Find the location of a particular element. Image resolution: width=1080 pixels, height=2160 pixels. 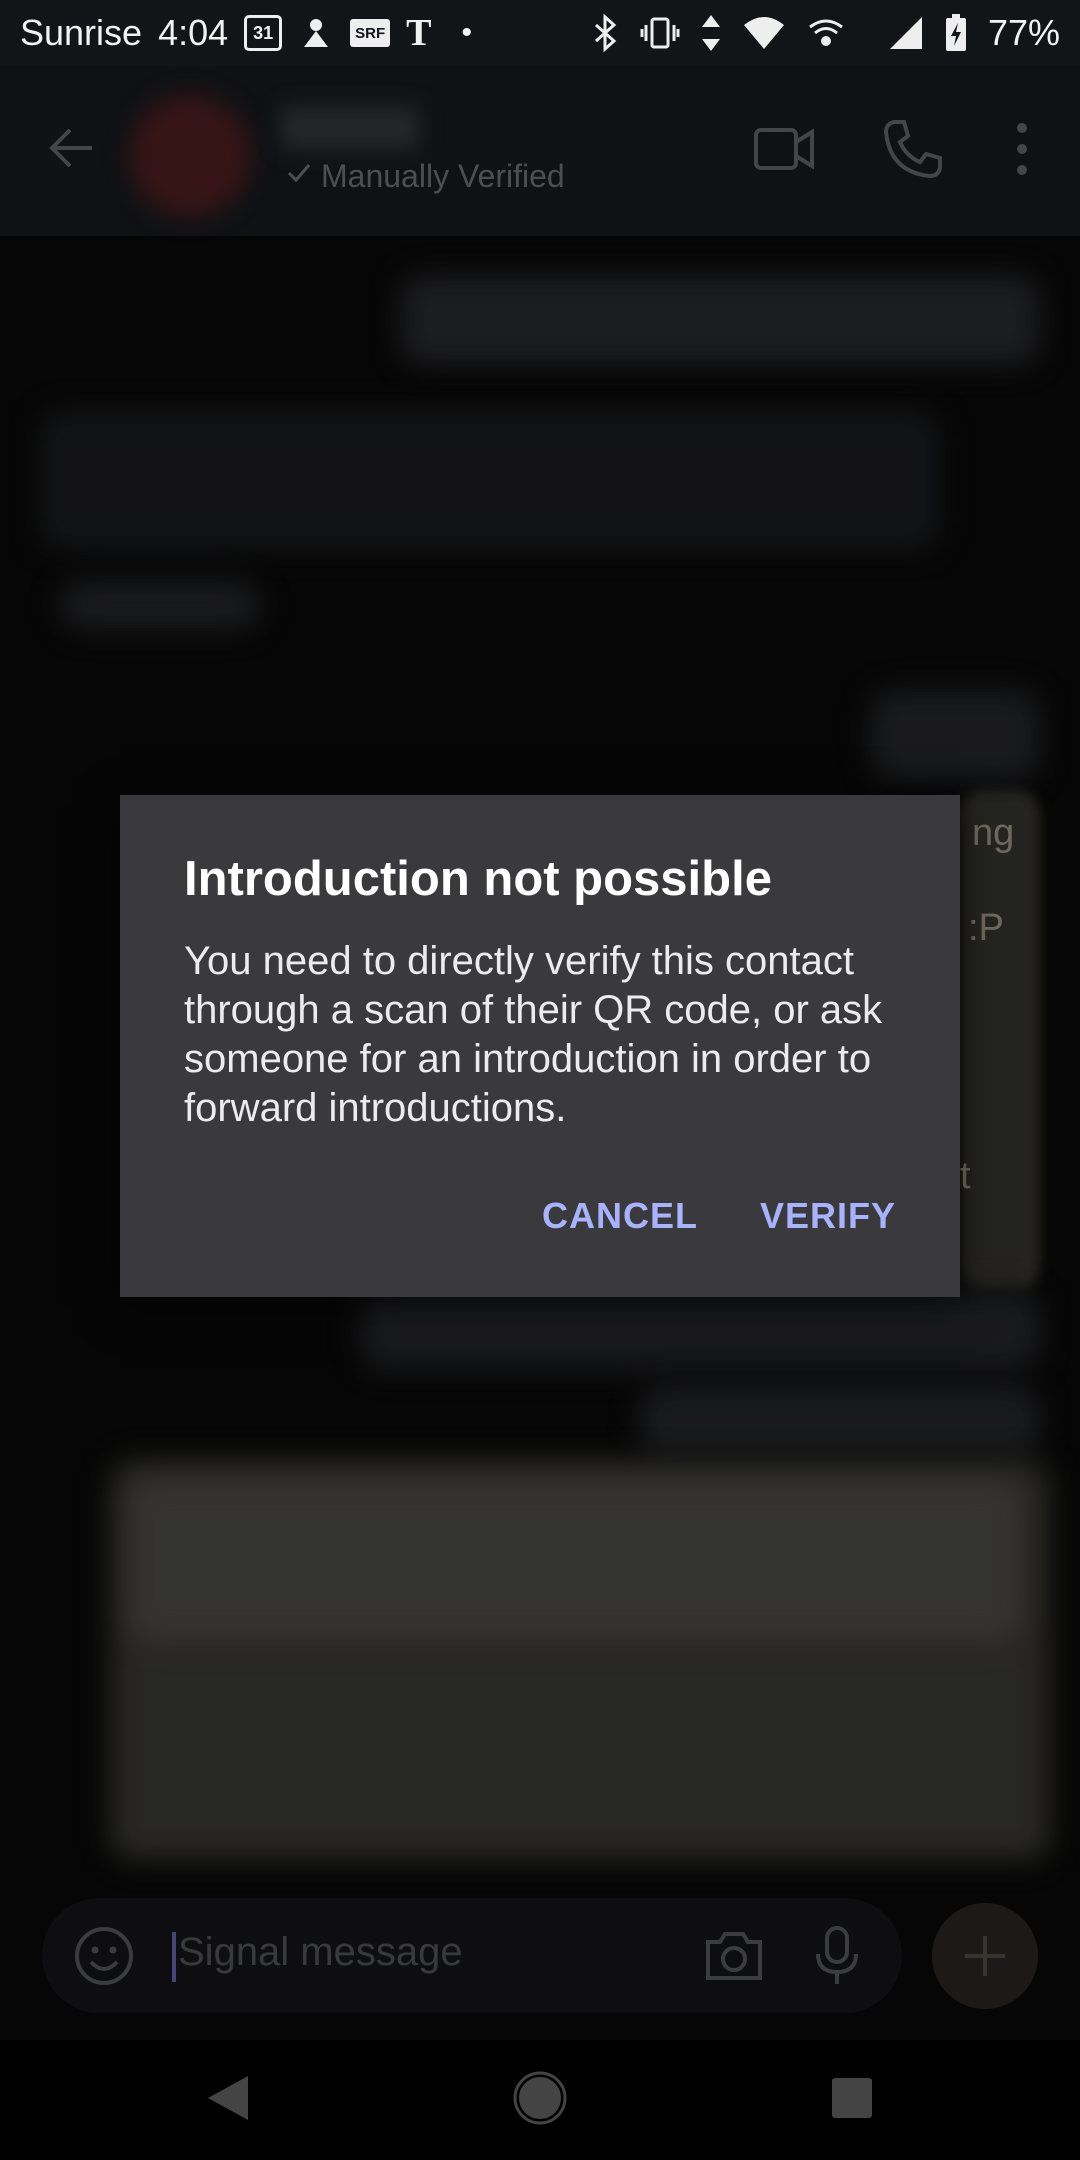

vibrate-icon is located at coordinates (660, 33).